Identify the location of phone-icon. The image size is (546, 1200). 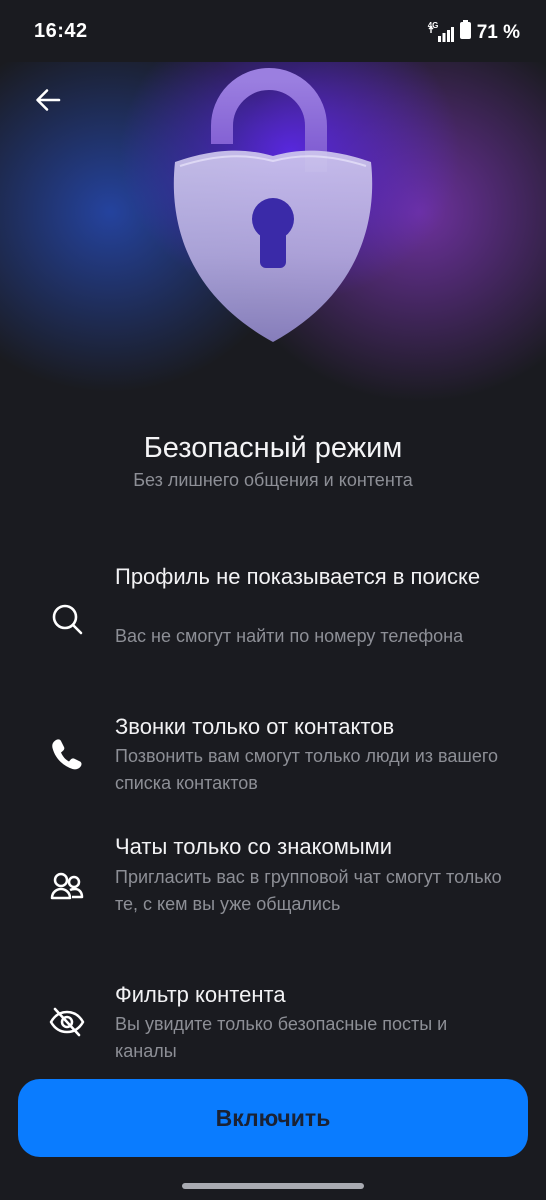
(67, 754).